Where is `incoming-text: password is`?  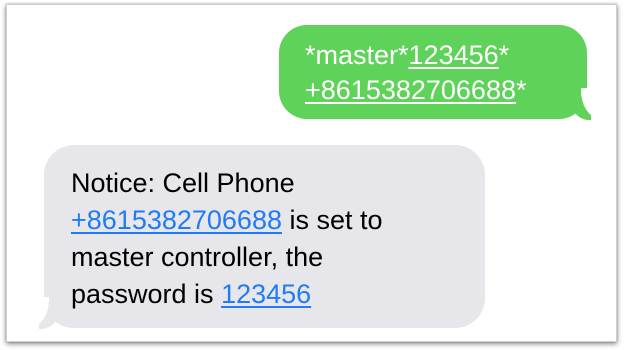 incoming-text: password is is located at coordinates (146, 294).